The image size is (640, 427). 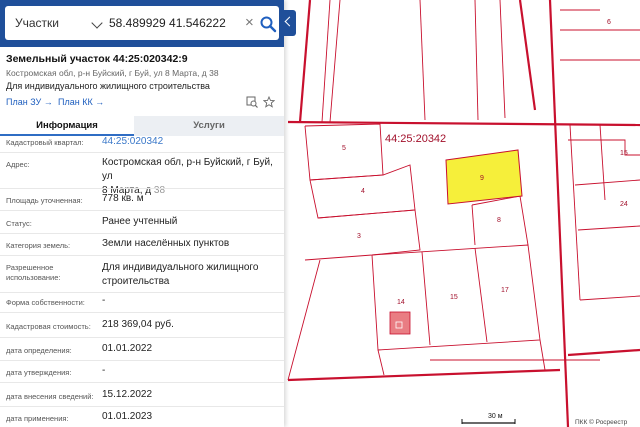 What do you see at coordinates (45, 142) in the screenshot?
I see `quarter-label: Кадастровый квартал:` at bounding box center [45, 142].